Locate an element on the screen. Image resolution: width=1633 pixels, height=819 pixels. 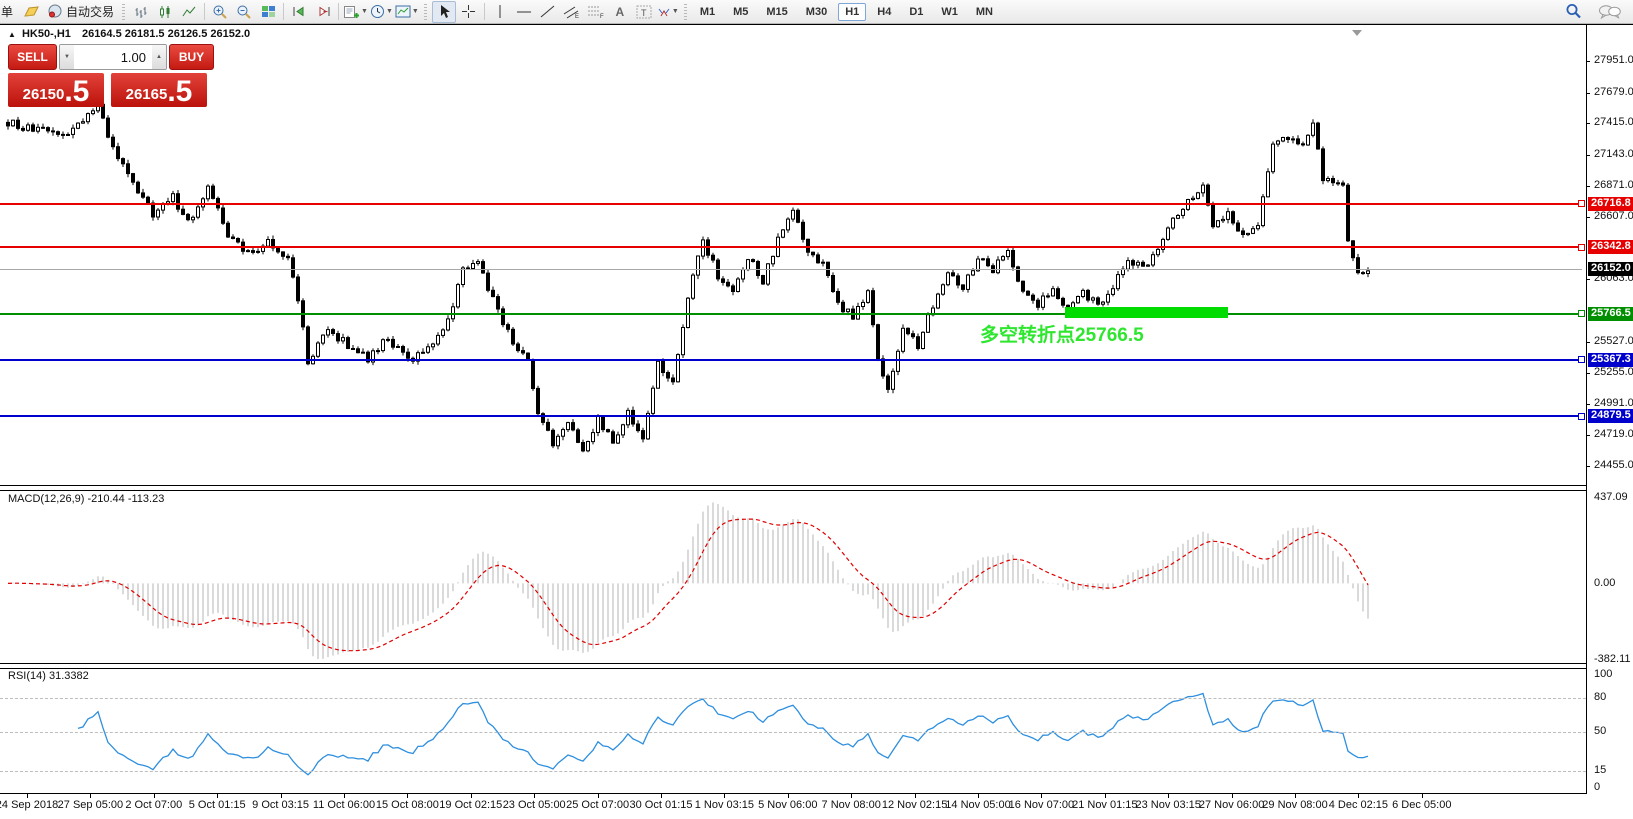
timeframe-mn: MN is located at coordinates (984, 12).